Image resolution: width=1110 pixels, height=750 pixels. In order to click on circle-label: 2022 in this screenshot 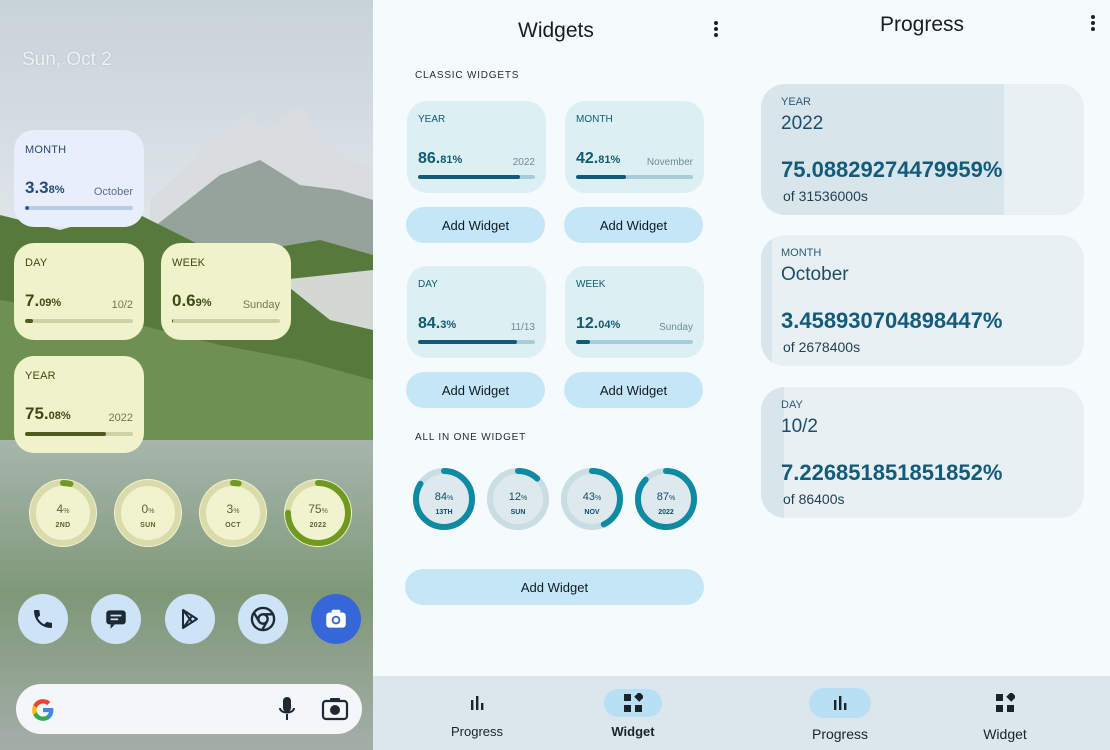, I will do `click(318, 525)`.